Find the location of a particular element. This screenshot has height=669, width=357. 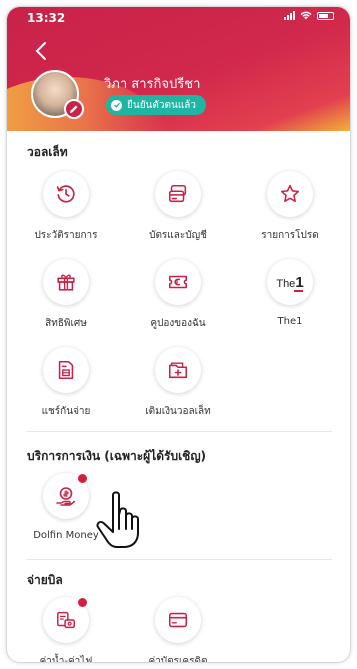

tile-label: สิทธิพิเศษ is located at coordinates (66, 323).